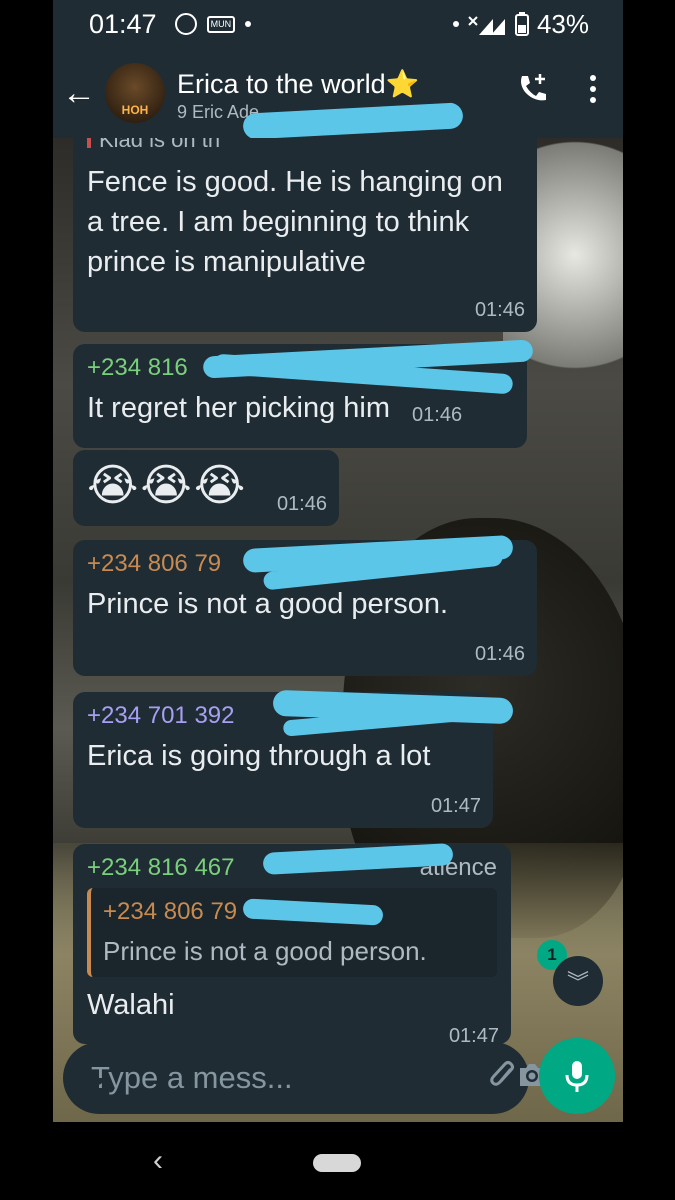  Describe the element at coordinates (135, 110) in the screenshot. I see `avatar-label: HOH` at that location.